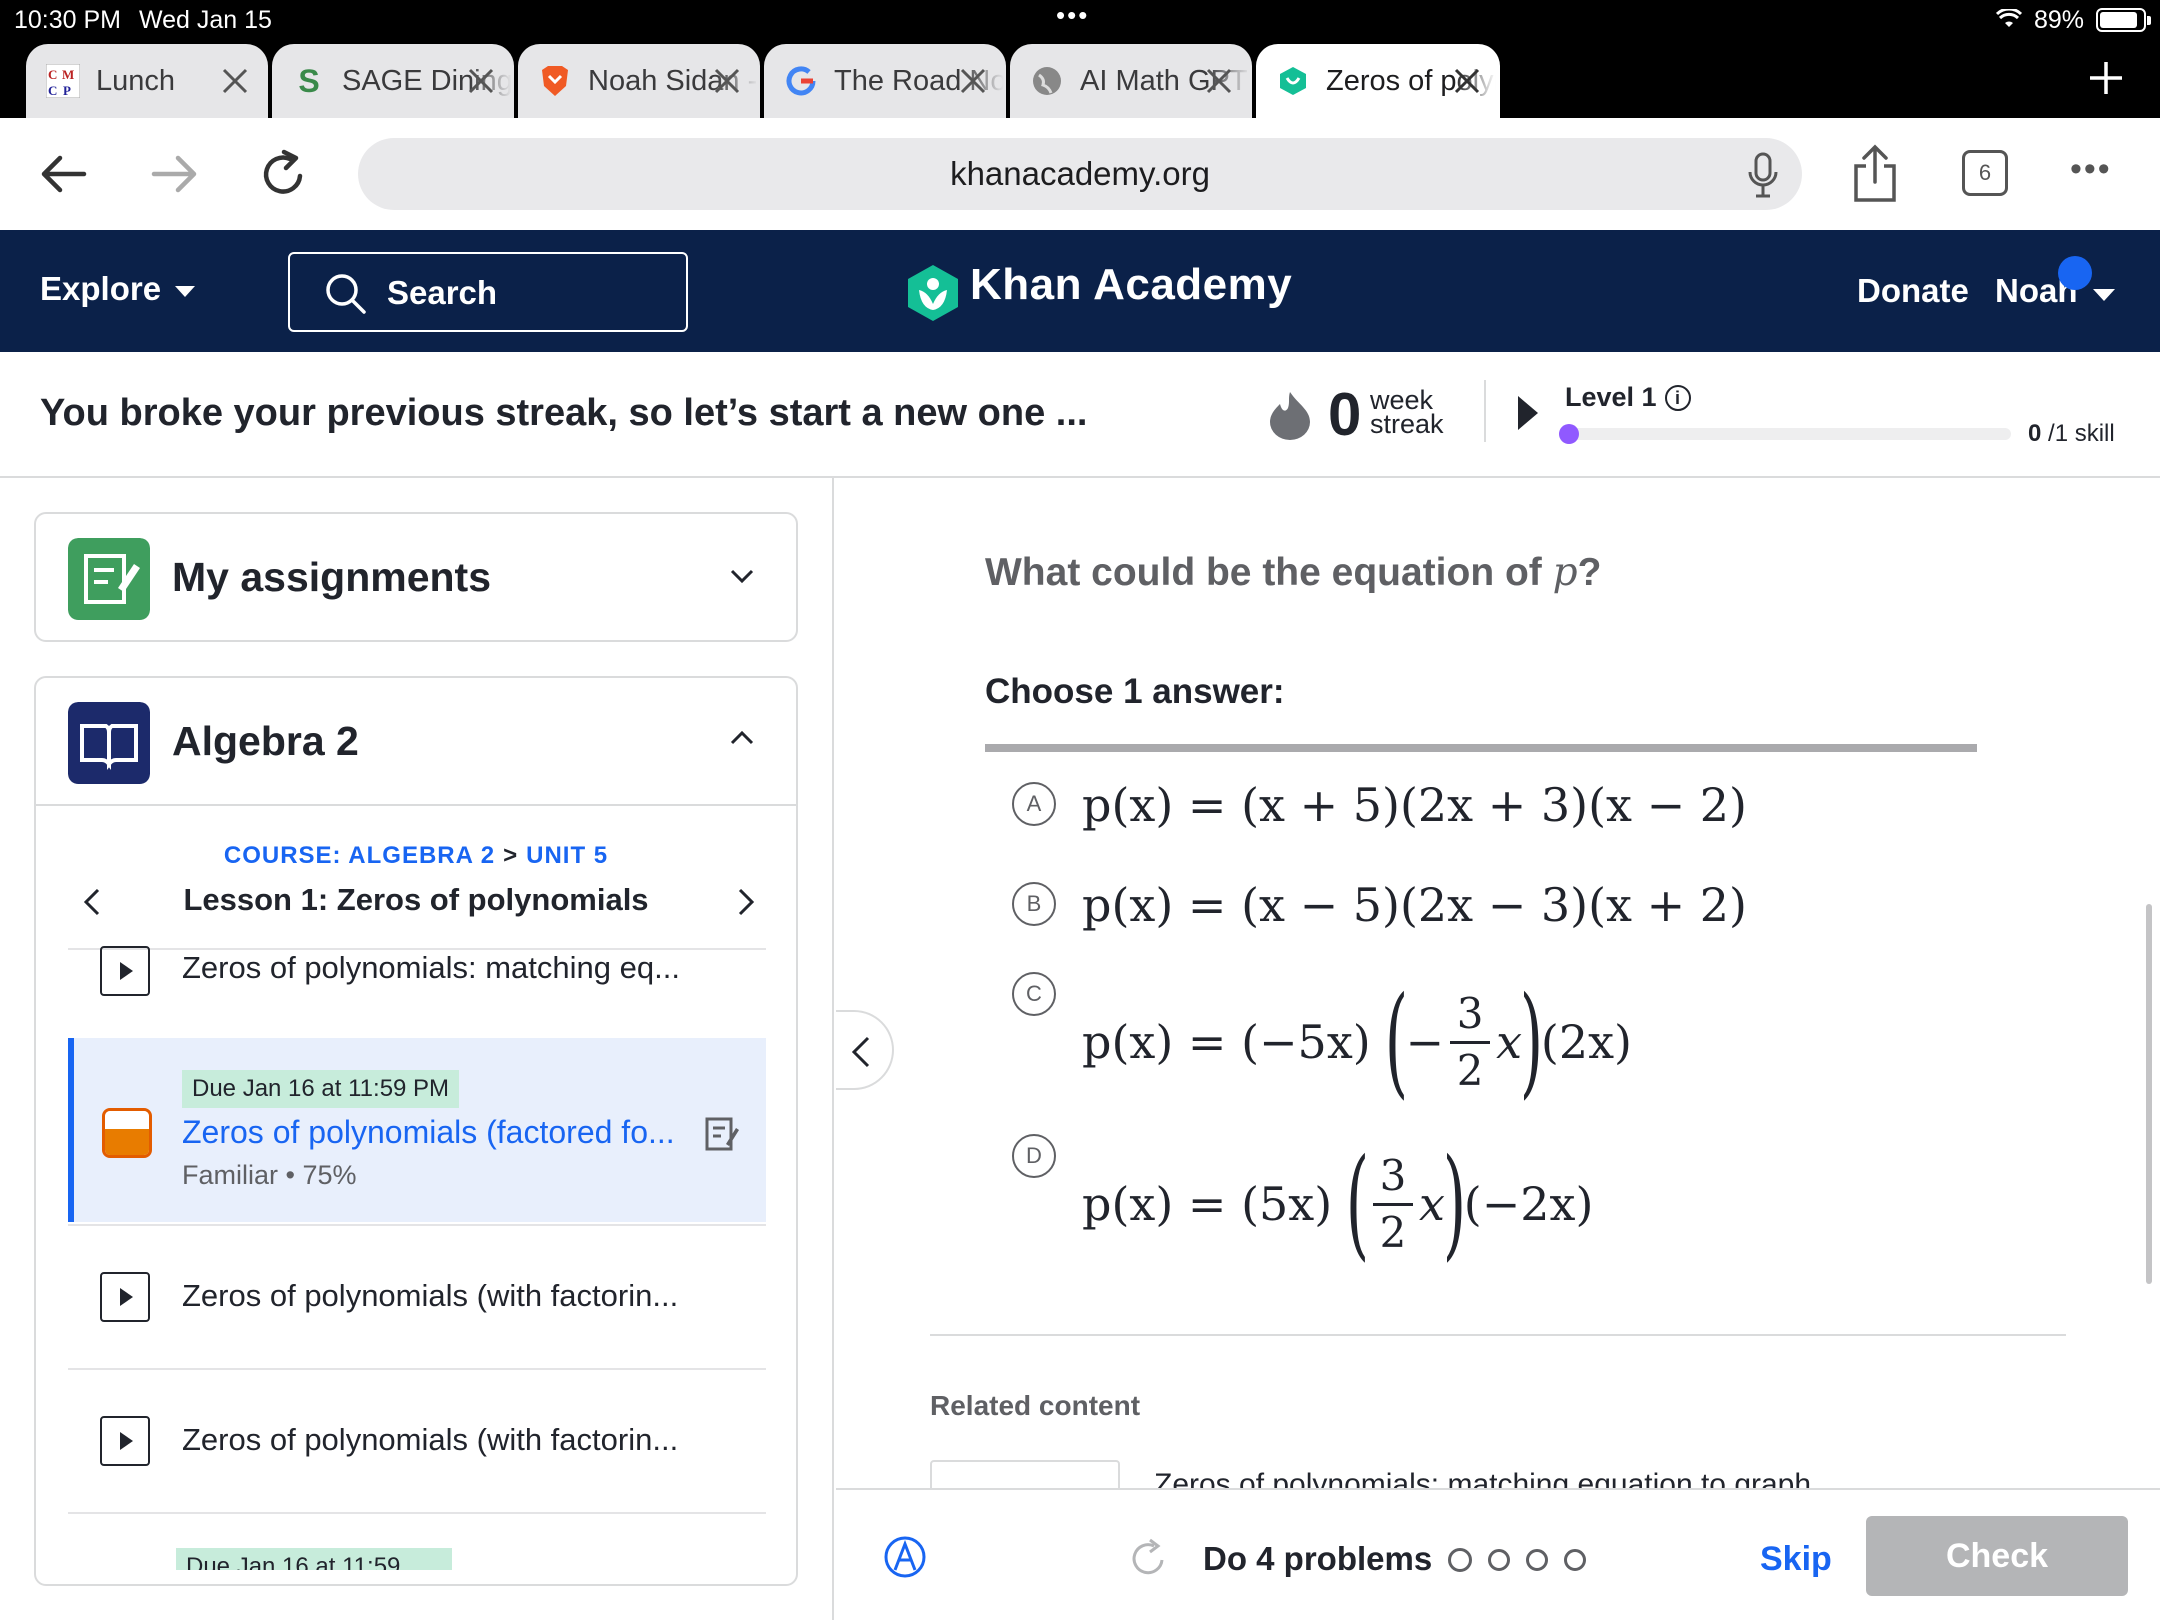 This screenshot has width=2160, height=1620. I want to click on status-date: Wed Jan 15, so click(205, 20).